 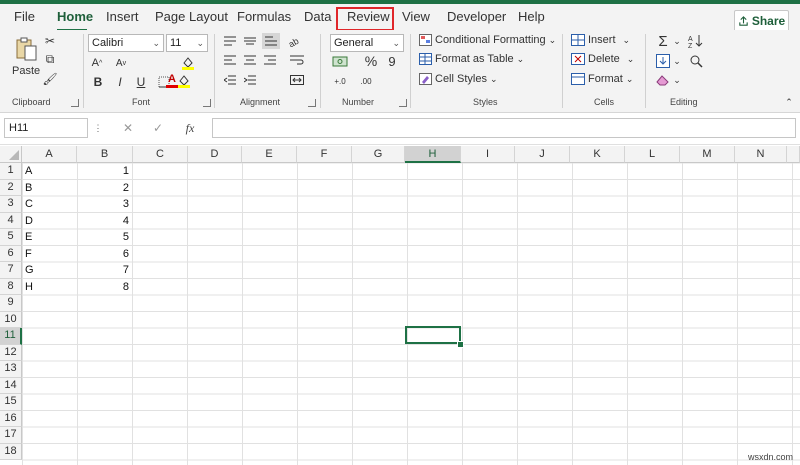 What do you see at coordinates (128, 128) in the screenshot?
I see `cancel-icon: ✕` at bounding box center [128, 128].